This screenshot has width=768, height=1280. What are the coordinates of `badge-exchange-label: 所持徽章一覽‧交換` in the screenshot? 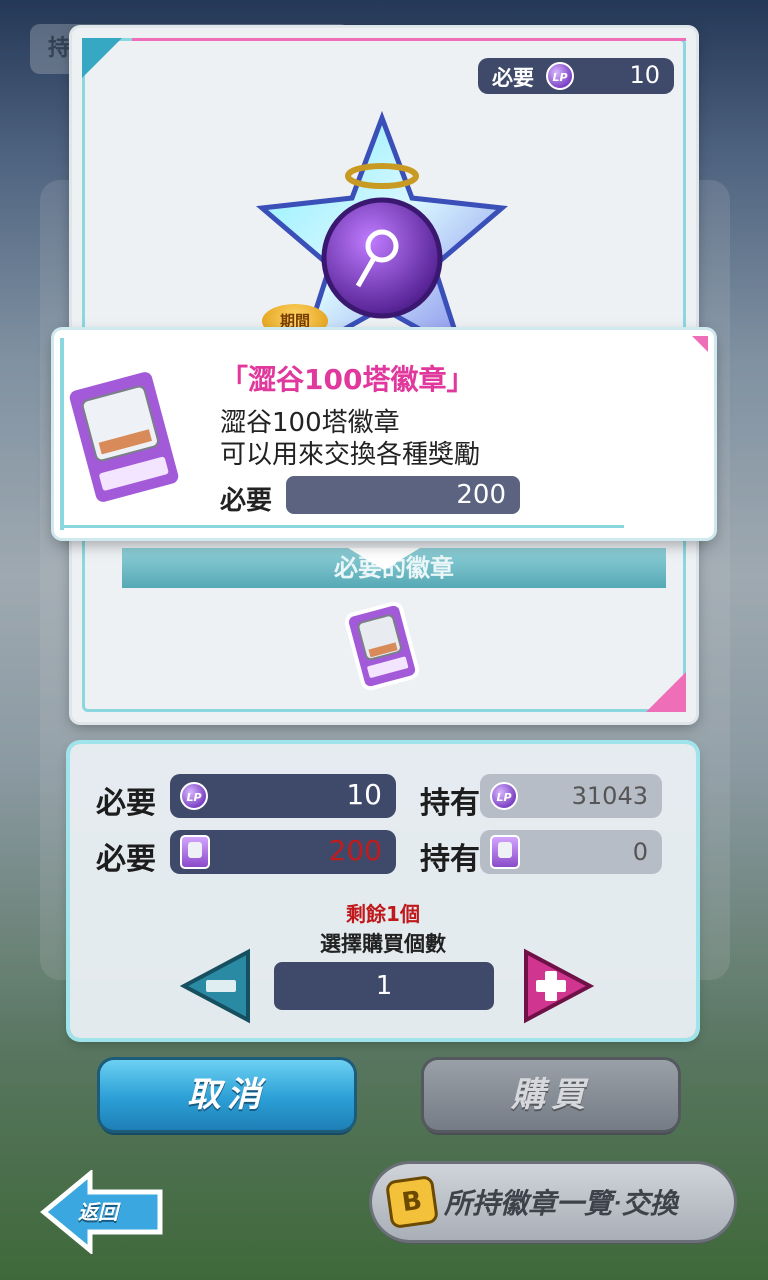 It's located at (561, 1203).